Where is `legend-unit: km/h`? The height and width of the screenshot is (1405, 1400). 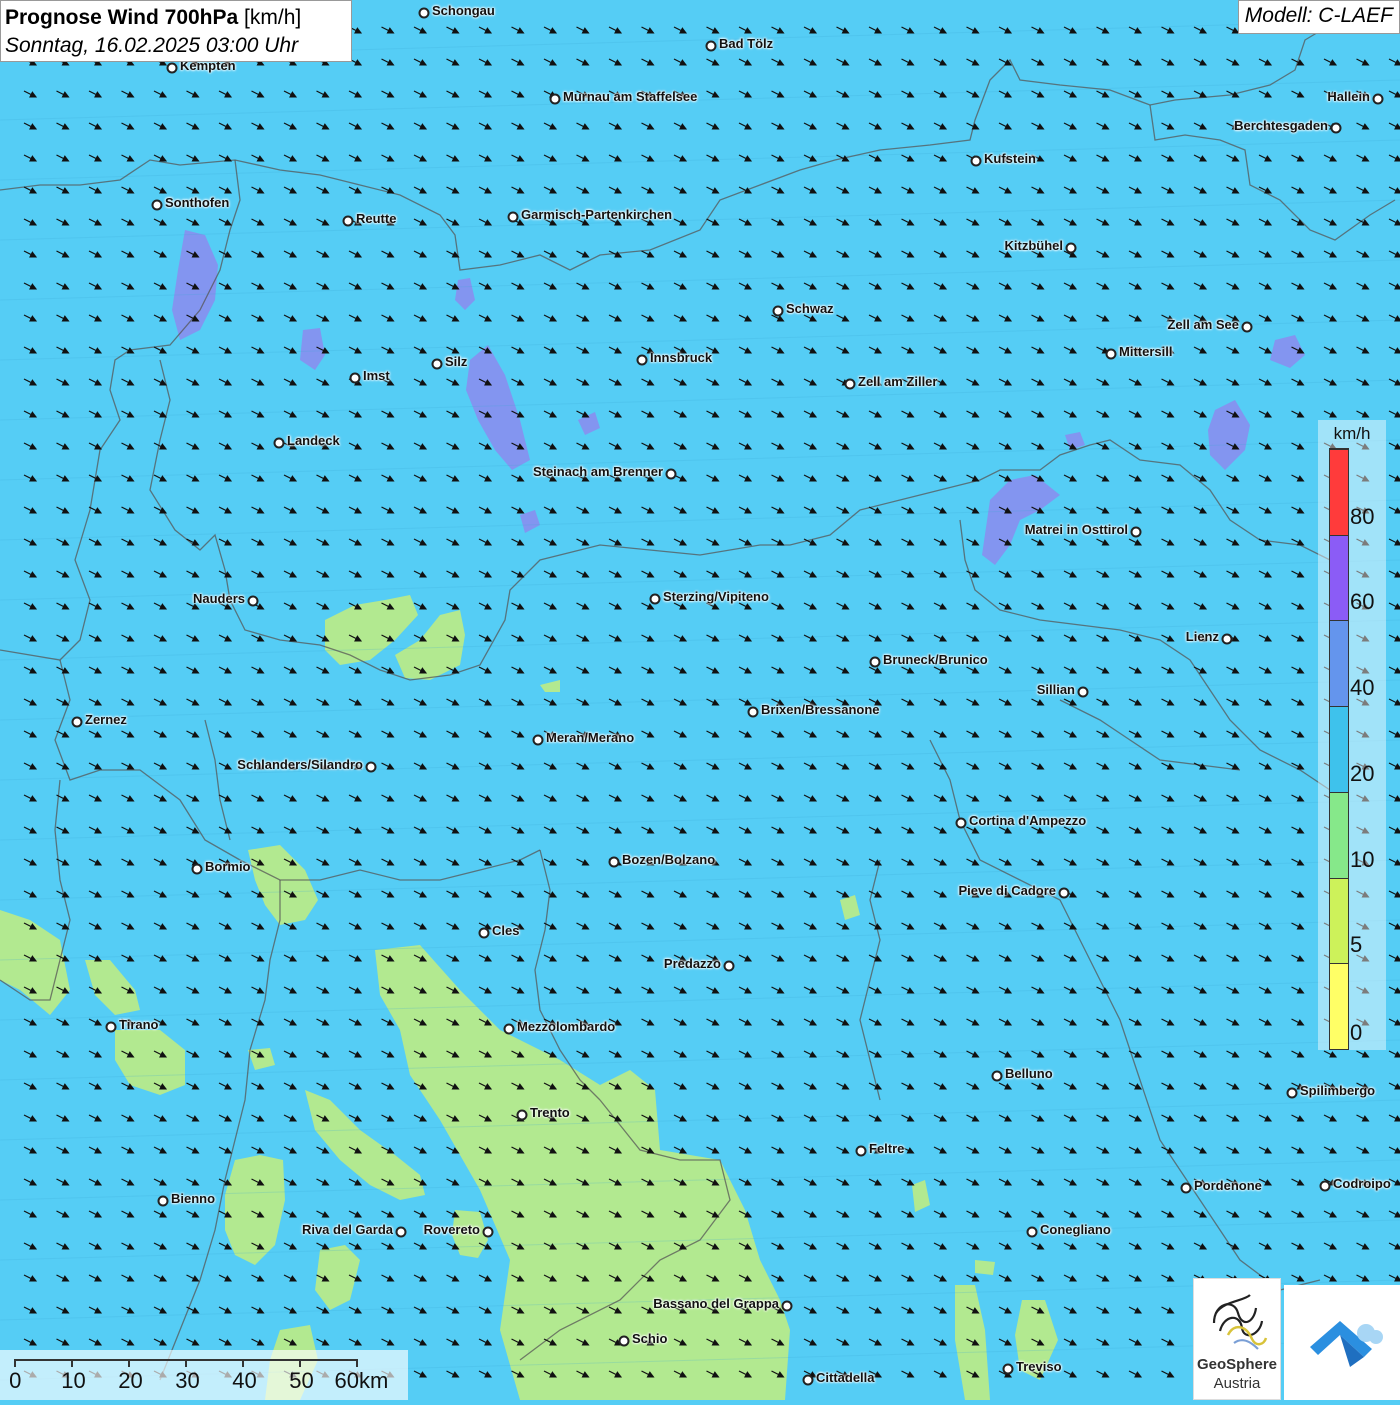
legend-unit: km/h is located at coordinates (1352, 433).